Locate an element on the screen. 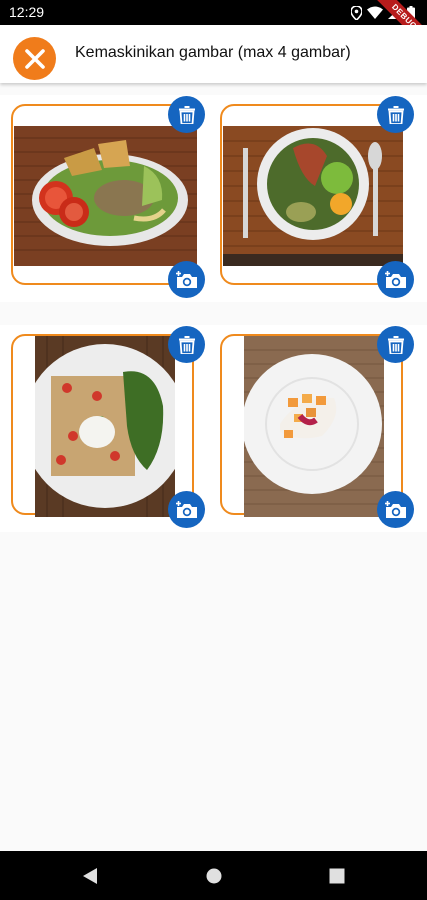 This screenshot has height=900, width=427. close-button is located at coordinates (34, 58).